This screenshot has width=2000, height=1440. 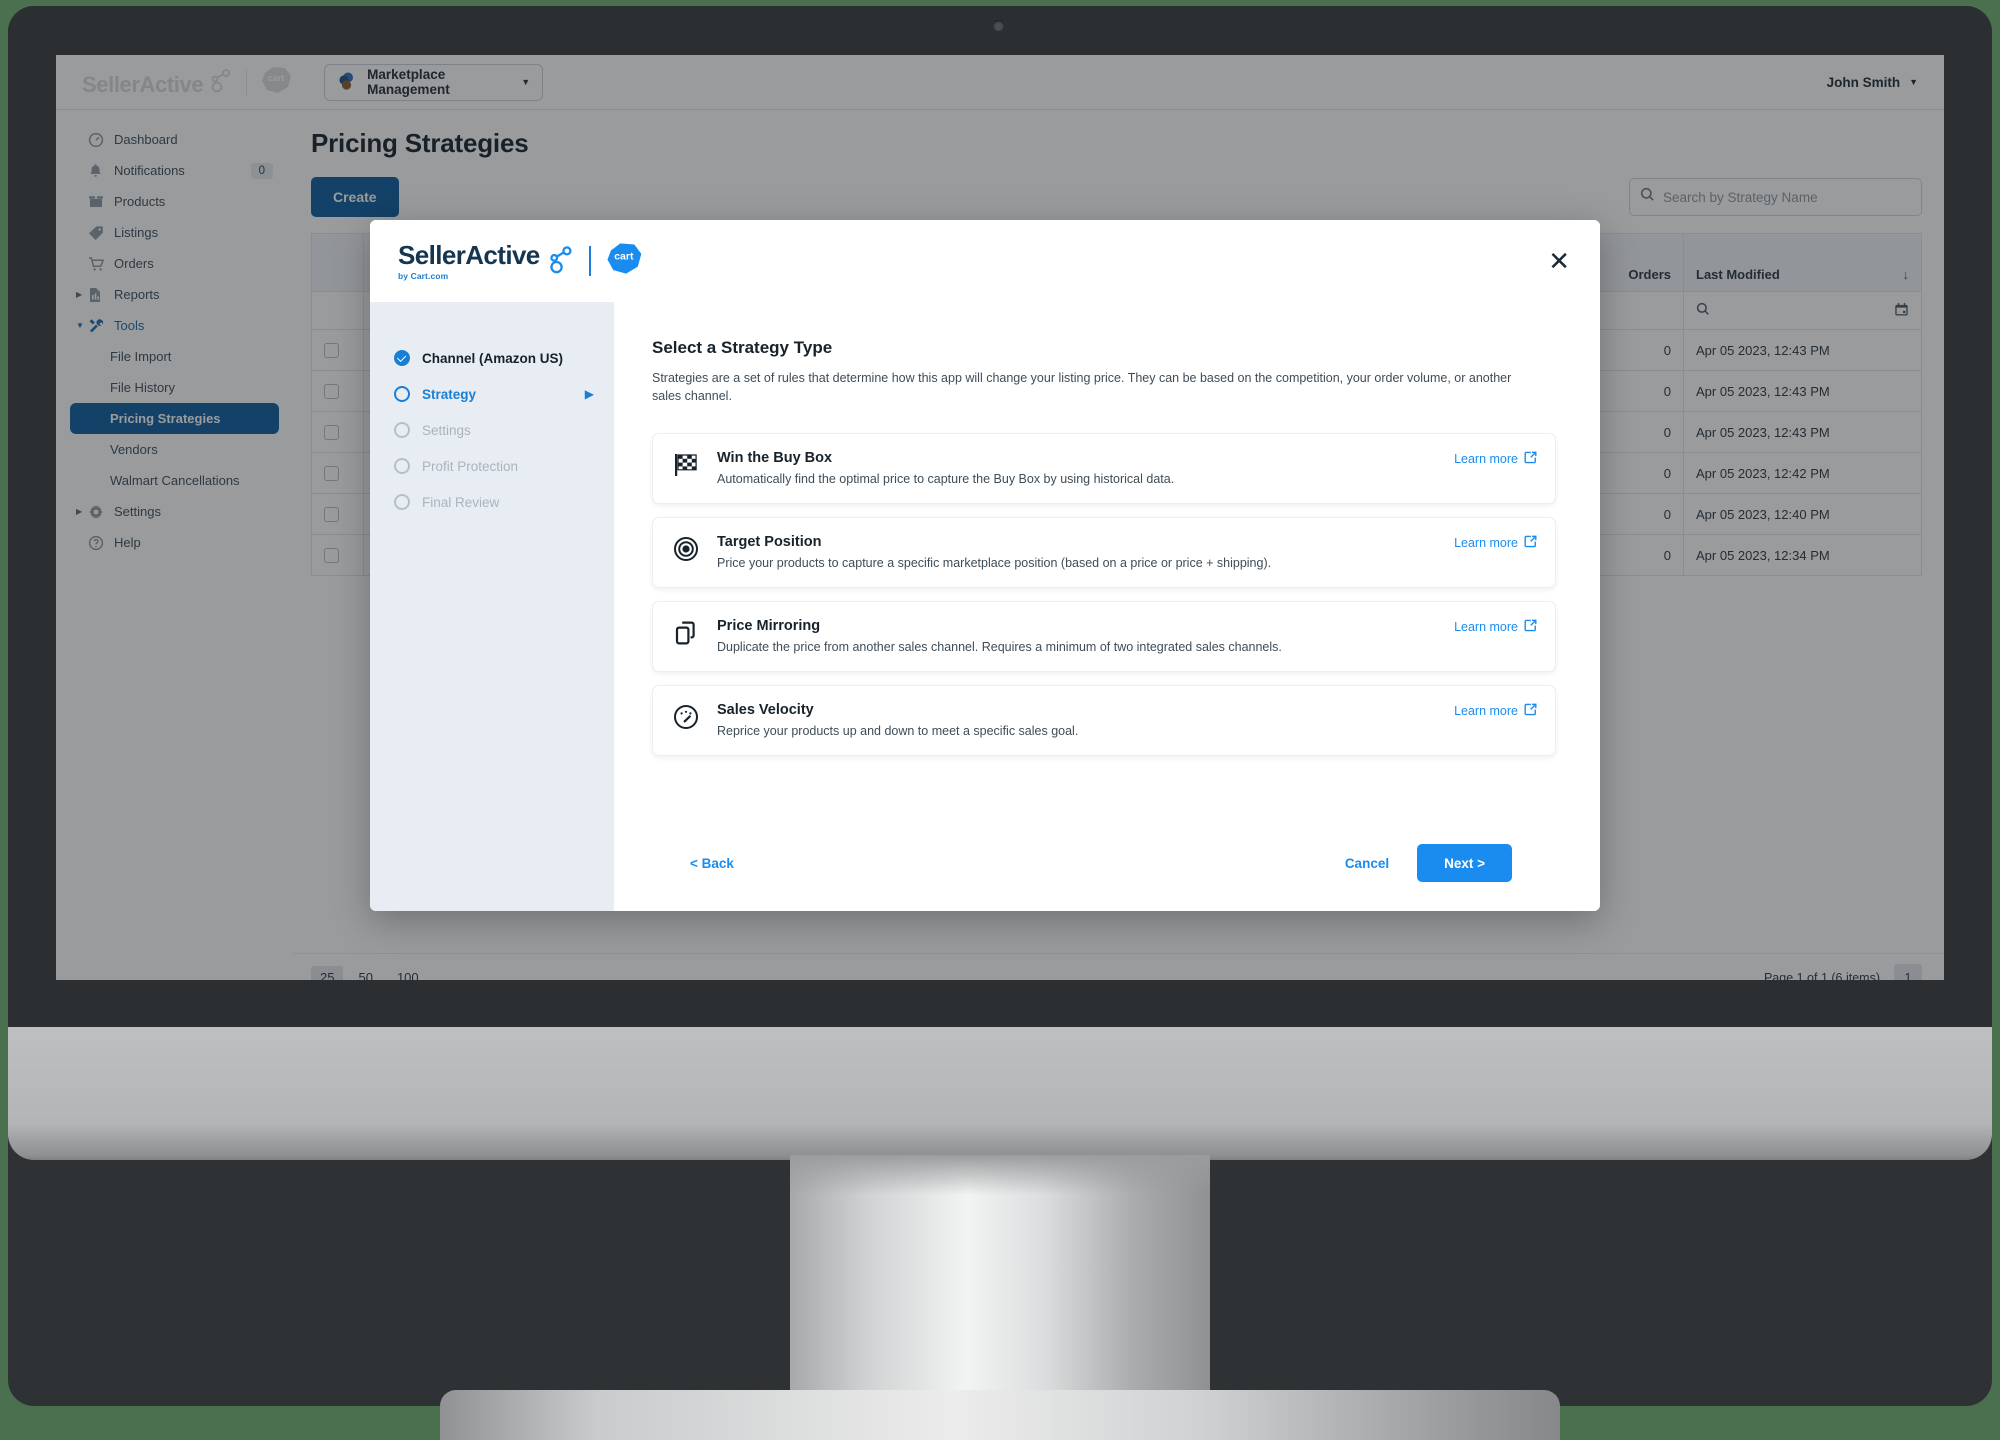 What do you see at coordinates (493, 358) in the screenshot?
I see `step-label: Channel (Amazon US)` at bounding box center [493, 358].